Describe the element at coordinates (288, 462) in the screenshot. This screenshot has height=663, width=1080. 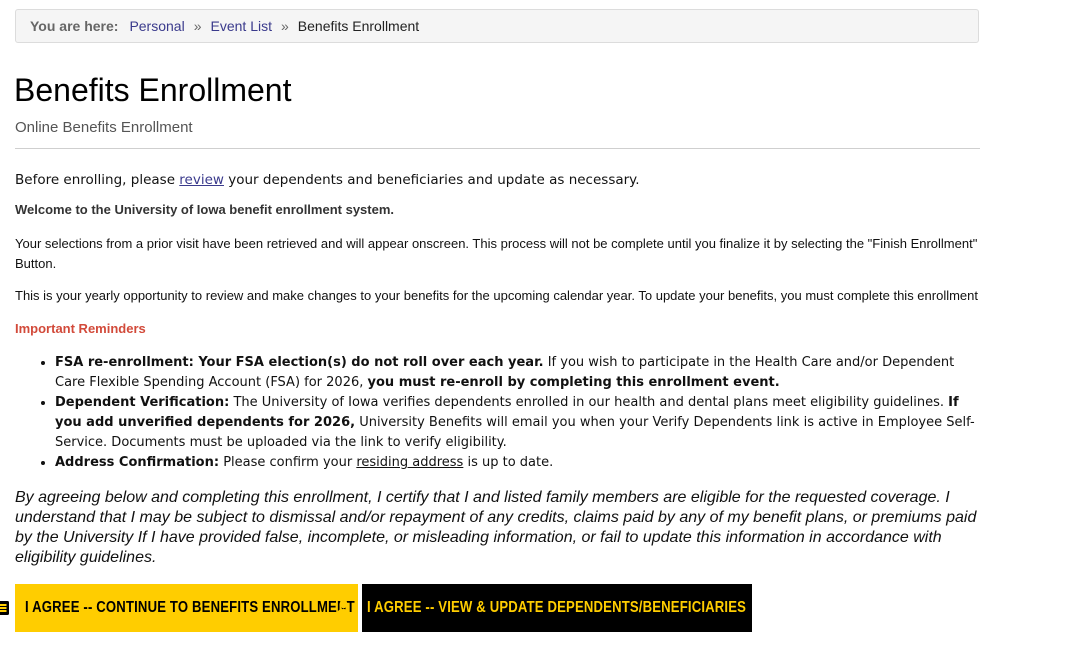
I see `reminder-address-text: Please confirm your` at that location.